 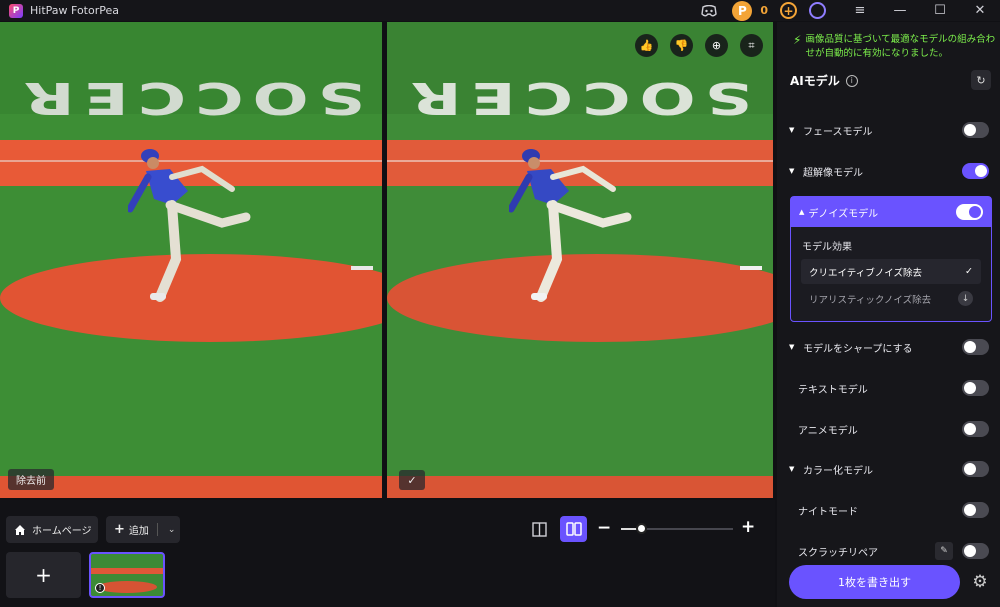 I want to click on denoise-model-header: ▲ デノイズモデル, so click(x=891, y=212).